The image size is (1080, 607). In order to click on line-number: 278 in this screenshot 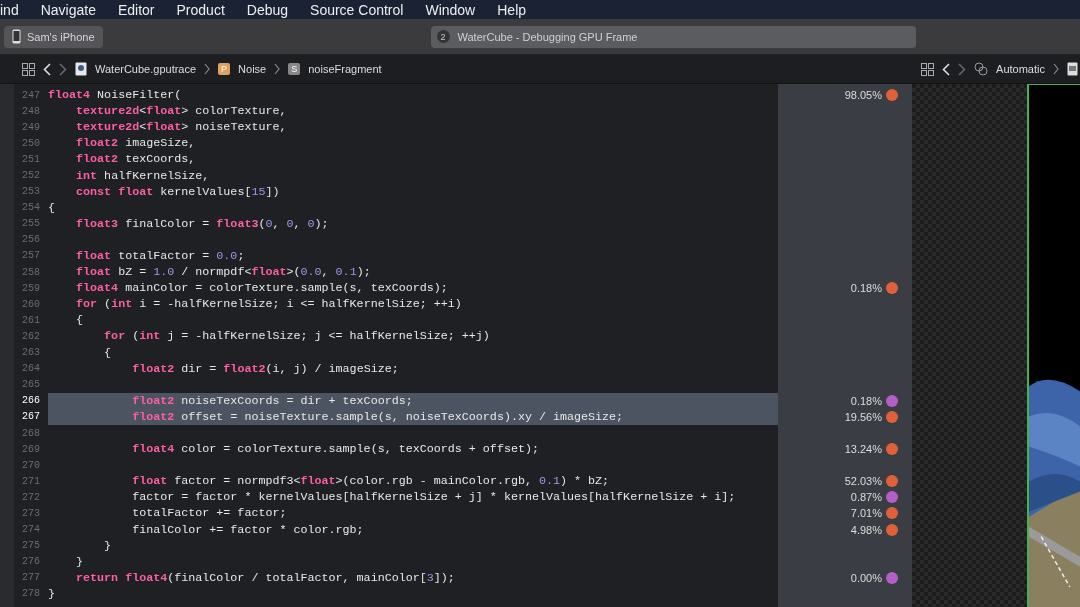, I will do `click(31, 594)`.